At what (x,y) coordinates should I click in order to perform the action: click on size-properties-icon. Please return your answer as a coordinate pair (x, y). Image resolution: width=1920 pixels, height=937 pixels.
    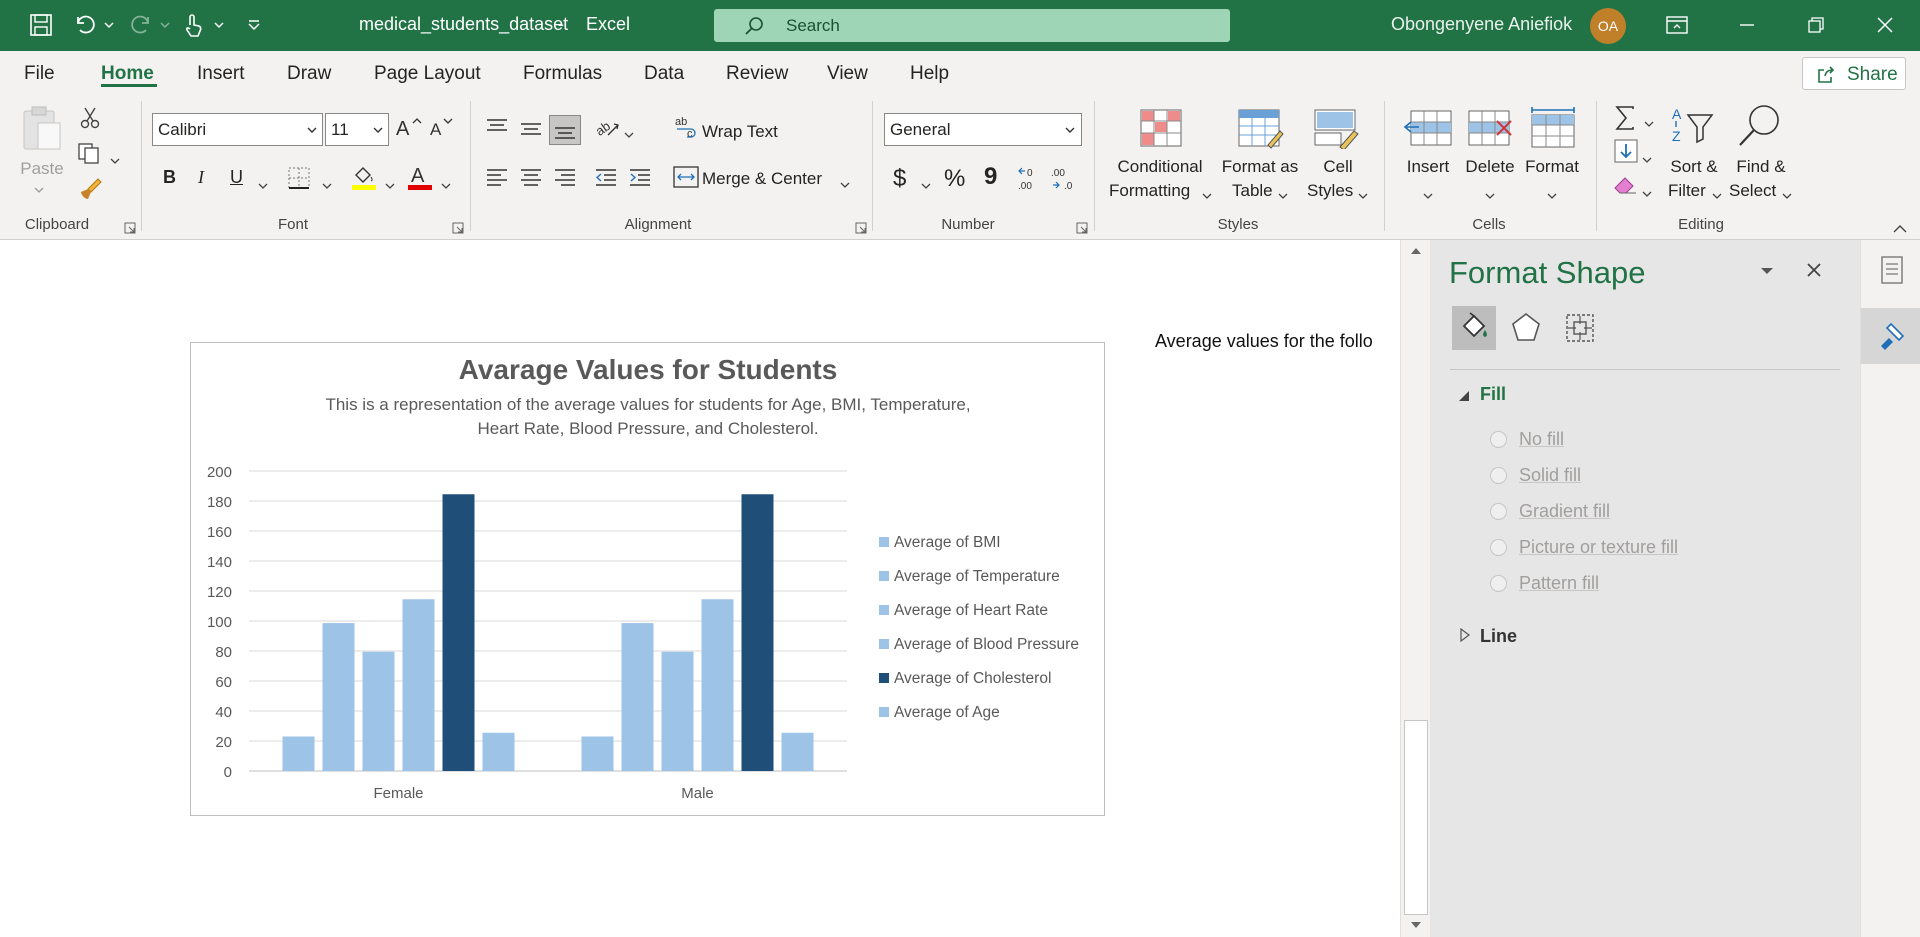
    Looking at the image, I should click on (1580, 328).